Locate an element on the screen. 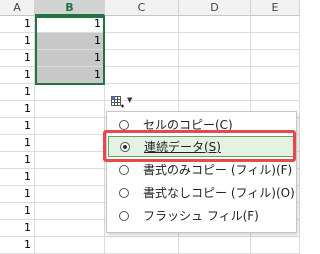  menu-item-copy-cells: セルのコピー(C) is located at coordinates (201, 125).